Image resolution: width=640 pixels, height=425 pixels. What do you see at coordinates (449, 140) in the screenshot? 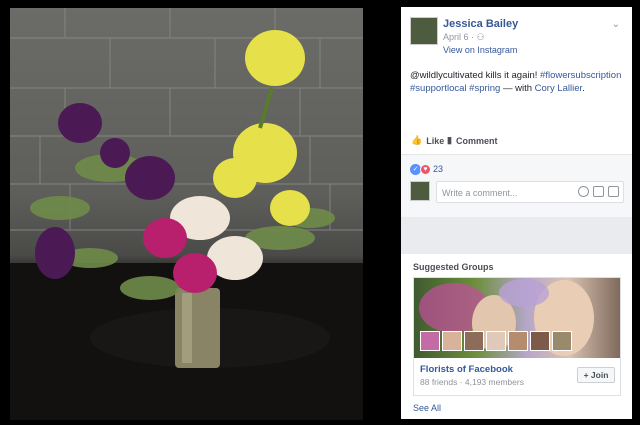
I see `speech-bubble-icon: ▮` at bounding box center [449, 140].